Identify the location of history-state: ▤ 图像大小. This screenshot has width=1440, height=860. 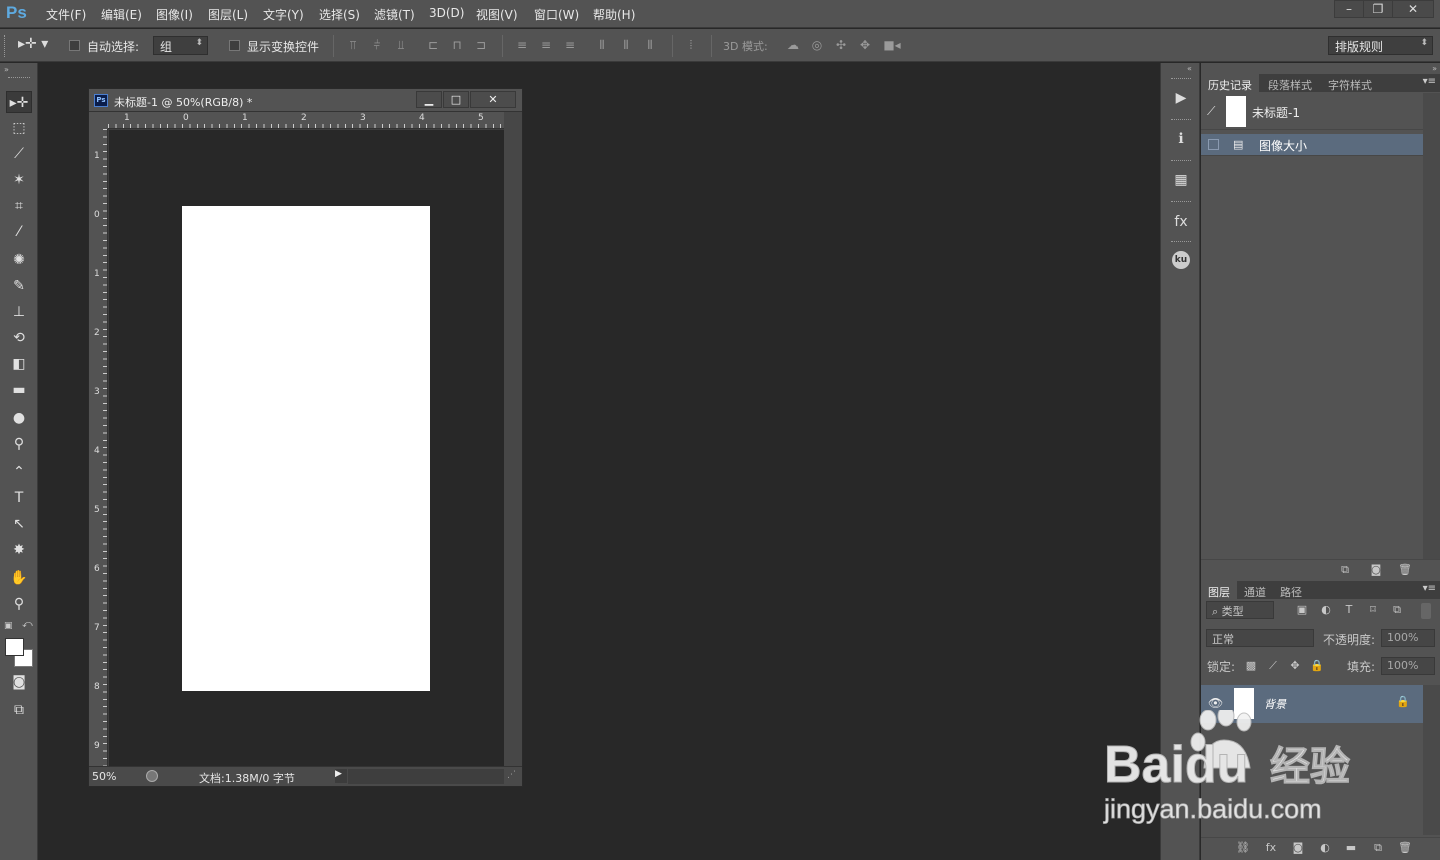
(1312, 145).